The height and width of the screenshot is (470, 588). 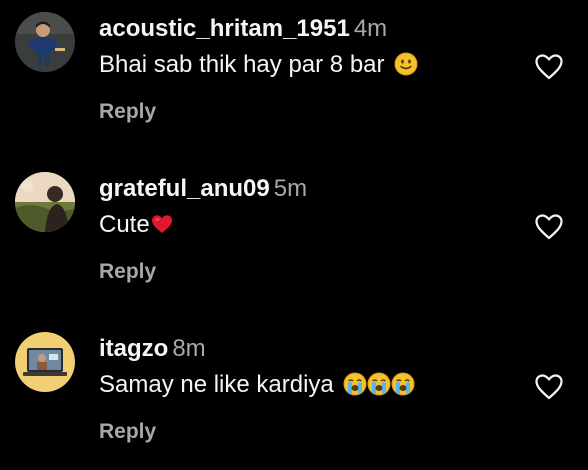 I want to click on username: acoustic_hritam_1951, so click(x=224, y=28).